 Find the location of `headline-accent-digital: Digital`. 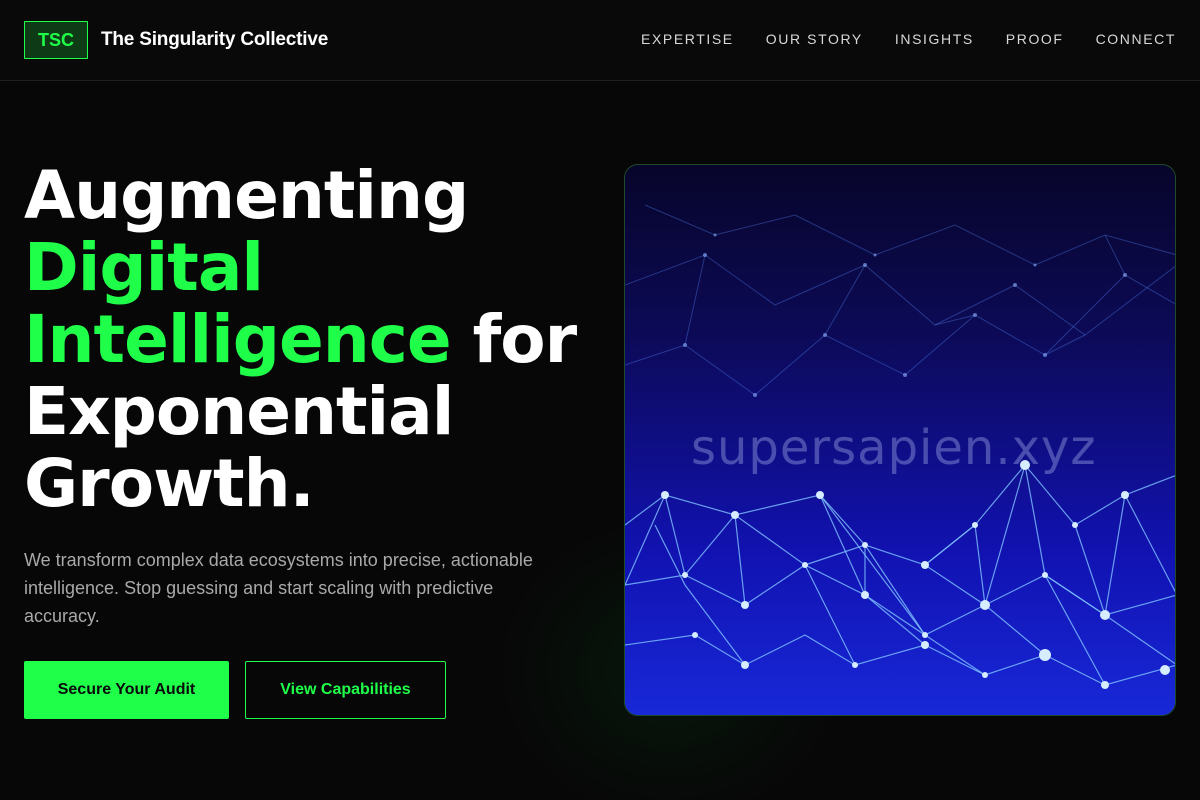

headline-accent-digital: Digital is located at coordinates (144, 267).